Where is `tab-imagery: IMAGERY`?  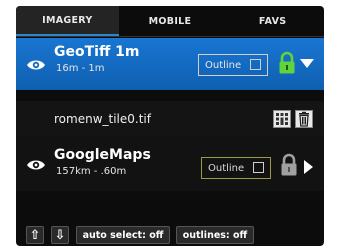 tab-imagery: IMAGERY is located at coordinates (67, 21).